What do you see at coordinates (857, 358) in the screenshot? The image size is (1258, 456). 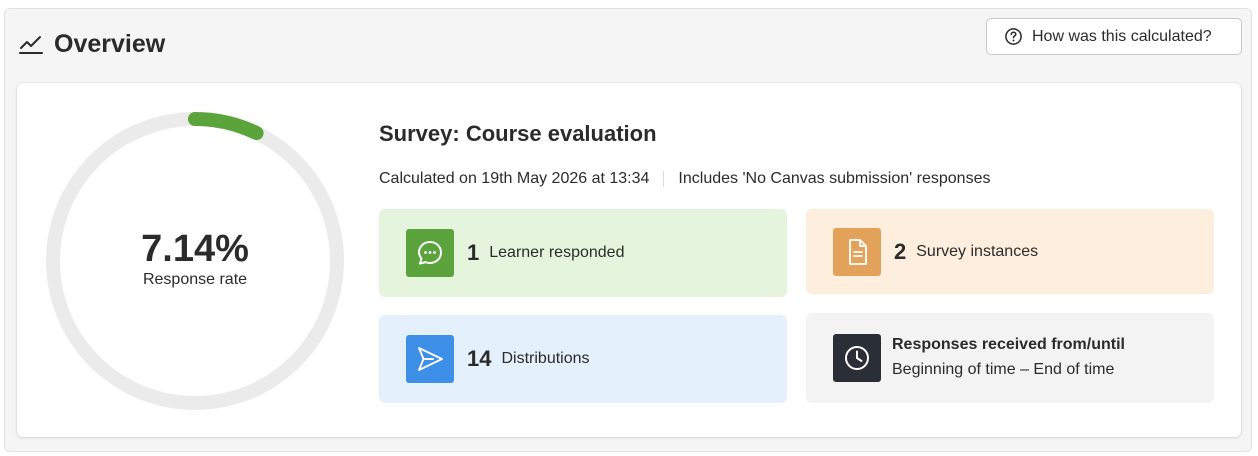 I see `clock-icon` at bounding box center [857, 358].